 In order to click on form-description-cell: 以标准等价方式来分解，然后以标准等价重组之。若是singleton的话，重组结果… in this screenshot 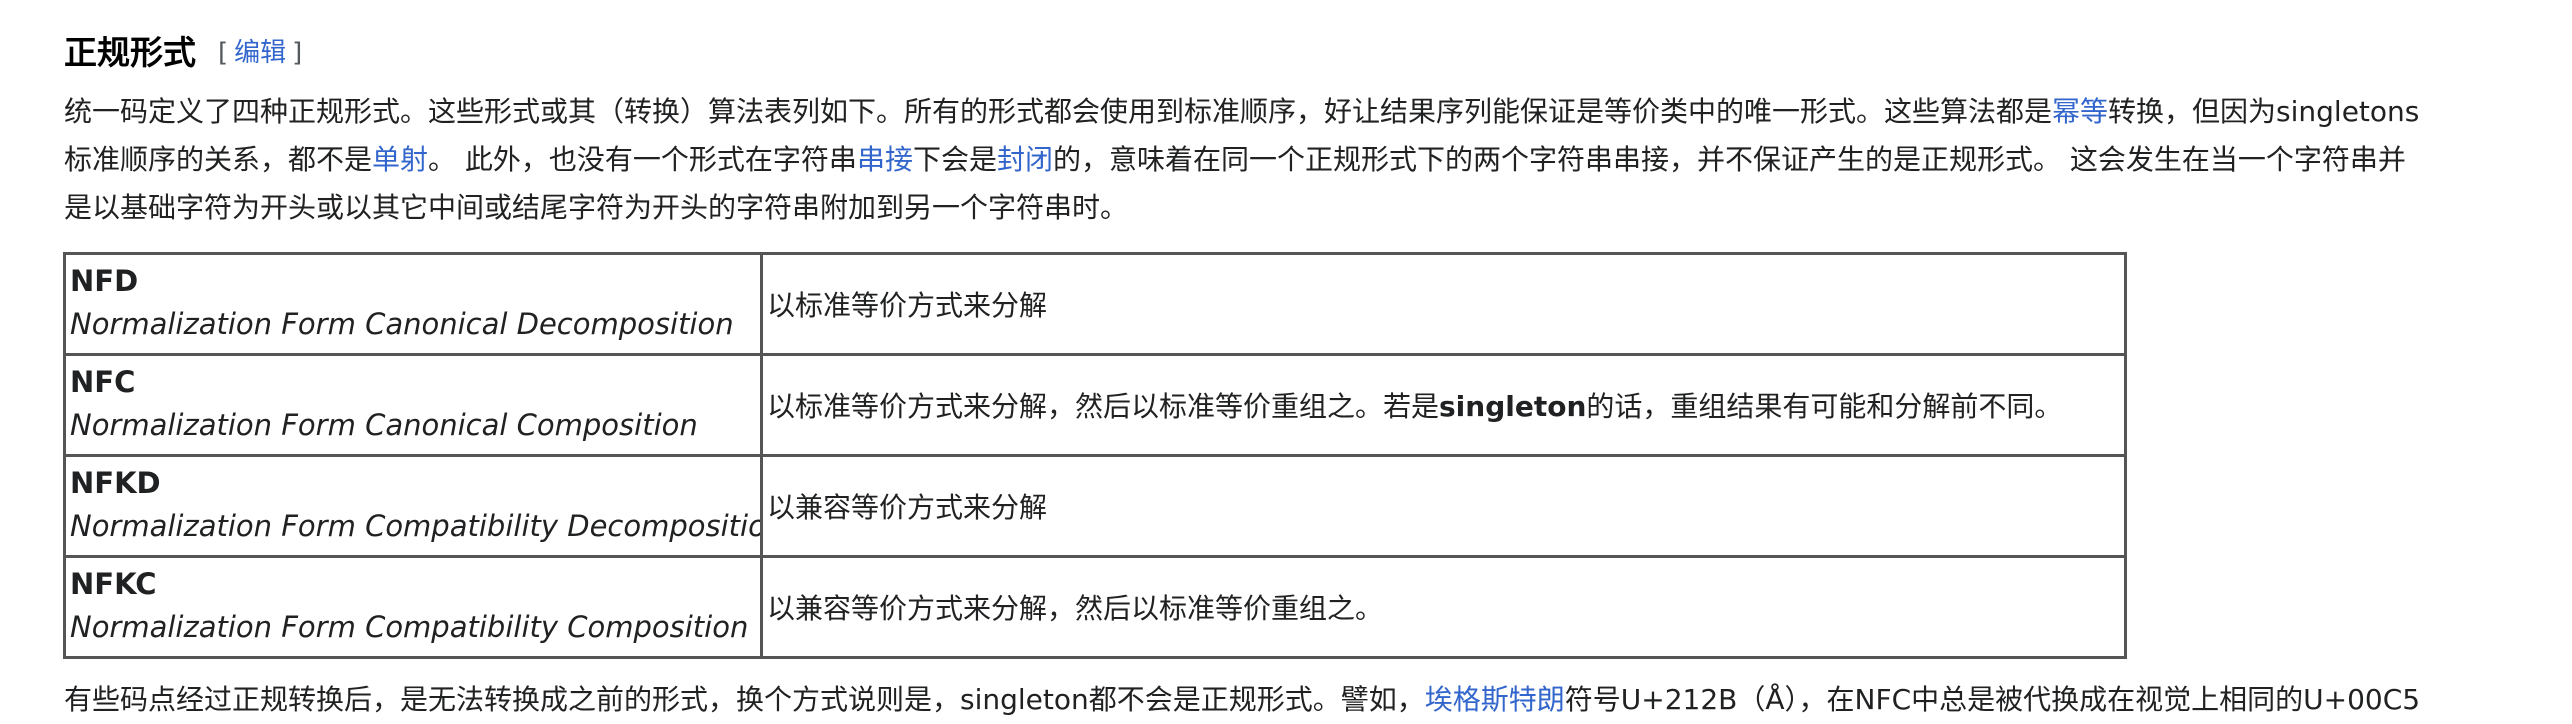, I will do `click(1443, 405)`.